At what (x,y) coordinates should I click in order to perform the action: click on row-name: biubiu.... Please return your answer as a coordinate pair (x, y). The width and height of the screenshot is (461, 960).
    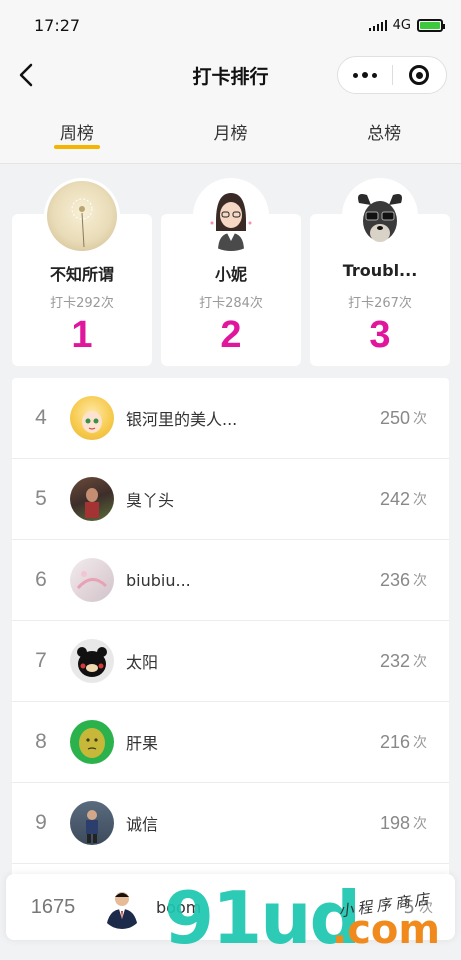
    Looking at the image, I should click on (158, 580).